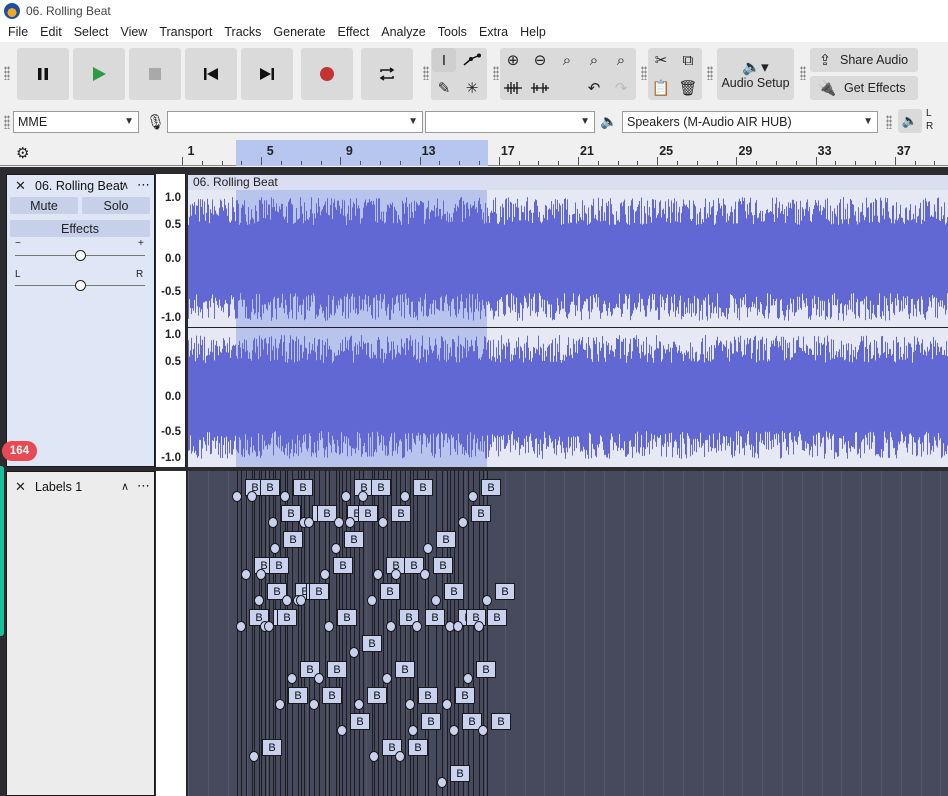 The height and width of the screenshot is (796, 948). I want to click on meter-grip, so click(889, 122).